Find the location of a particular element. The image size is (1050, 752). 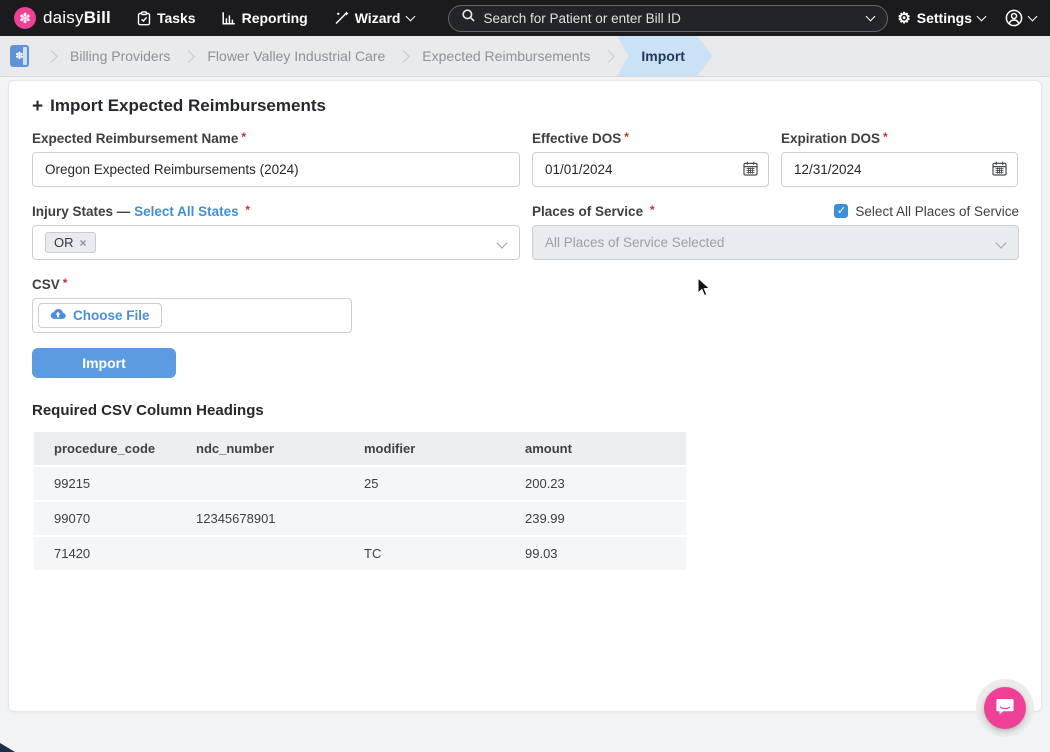

nav-tasks-label: Tasks is located at coordinates (176, 18).